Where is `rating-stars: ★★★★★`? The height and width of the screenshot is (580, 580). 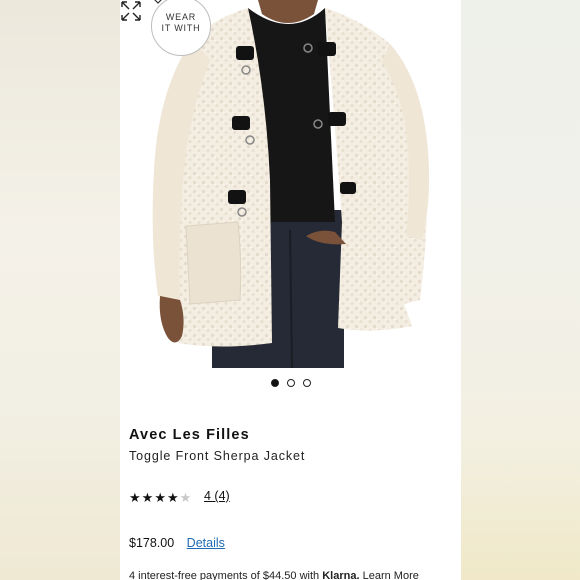 rating-stars: ★★★★★ is located at coordinates (160, 497).